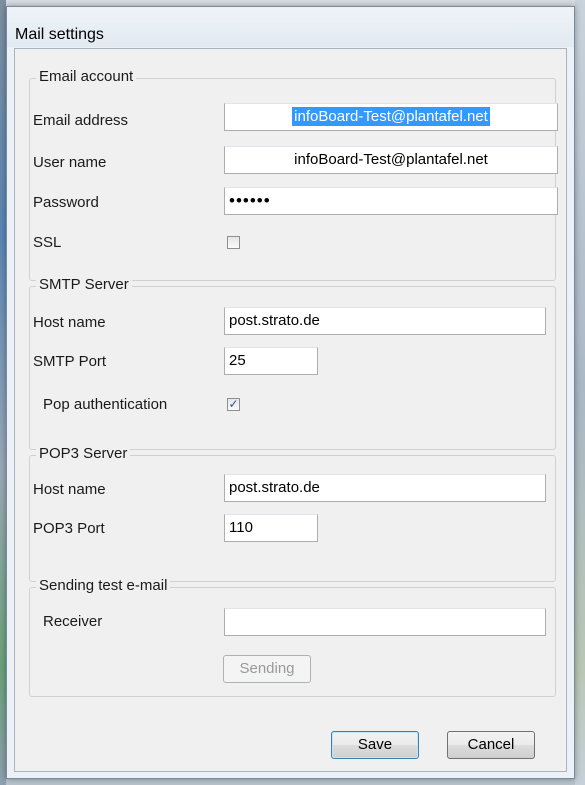 This screenshot has width=585, height=785. What do you see at coordinates (385, 321) in the screenshot?
I see `smtp-host-field: post.strato.de` at bounding box center [385, 321].